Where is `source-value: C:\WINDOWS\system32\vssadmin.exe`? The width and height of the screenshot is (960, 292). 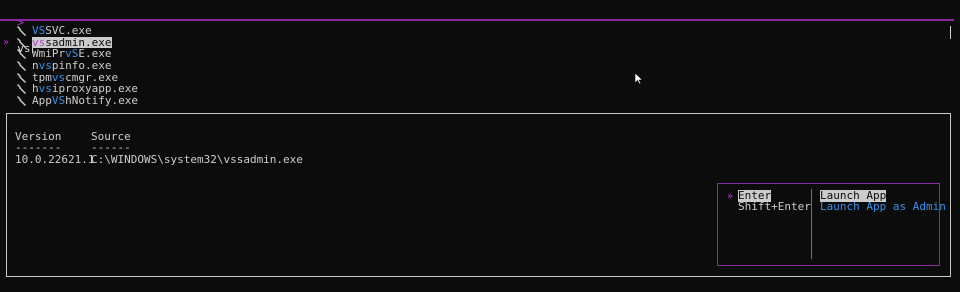
source-value: C:\WINDOWS\system32\vssadmin.exe is located at coordinates (197, 159).